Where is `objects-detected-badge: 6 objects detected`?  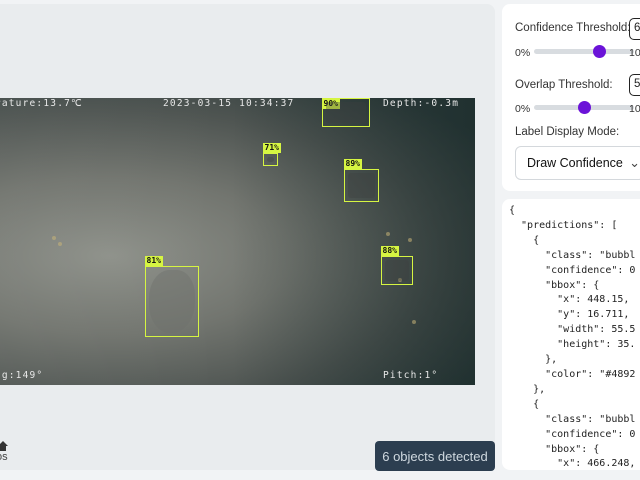 objects-detected-badge: 6 objects detected is located at coordinates (435, 456).